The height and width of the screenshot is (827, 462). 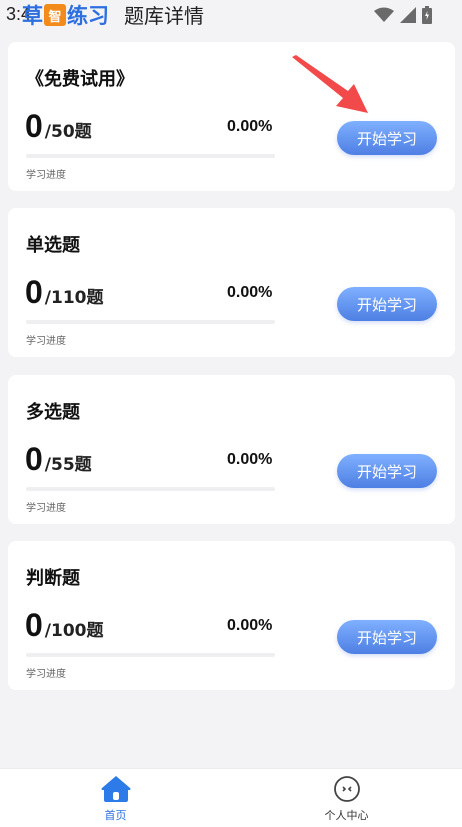 What do you see at coordinates (88, 16) in the screenshot?
I see `logo-text-post: 练习` at bounding box center [88, 16].